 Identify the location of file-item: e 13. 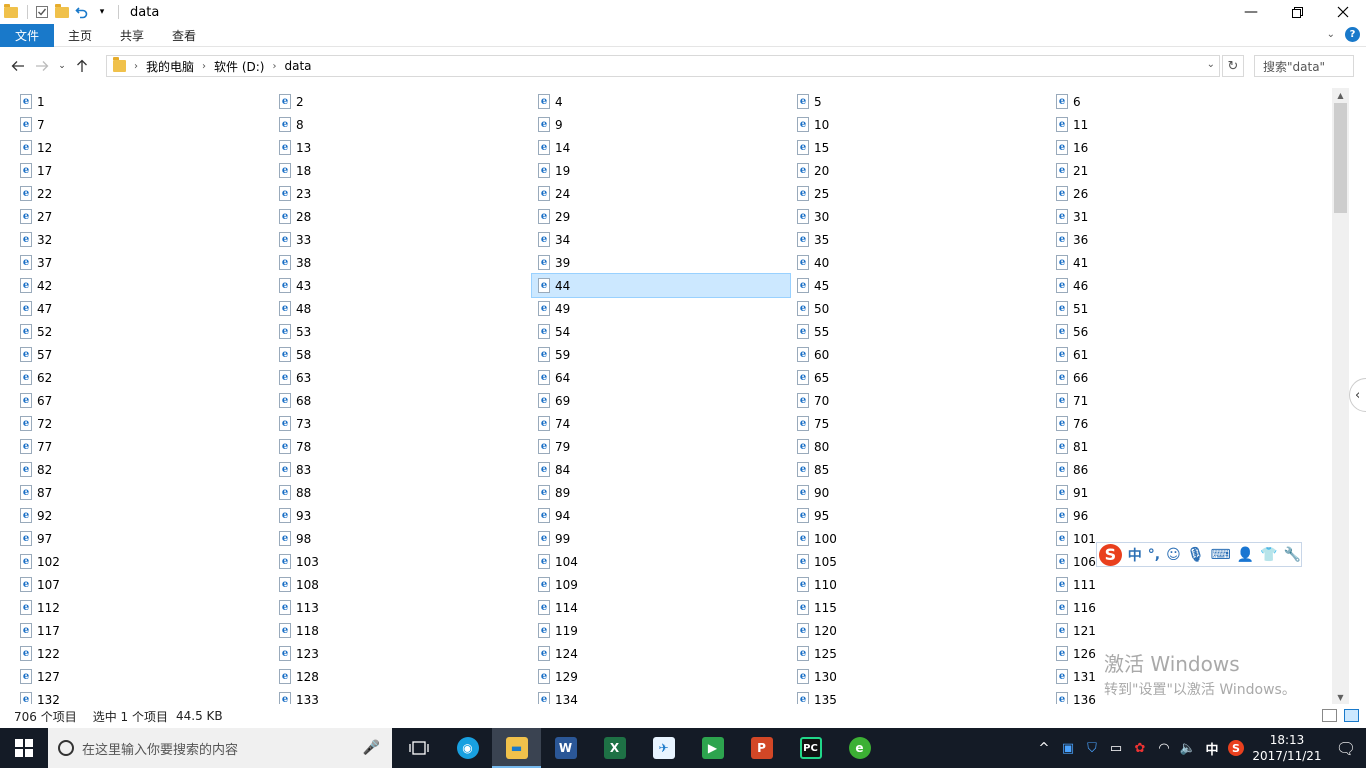
(406, 147).